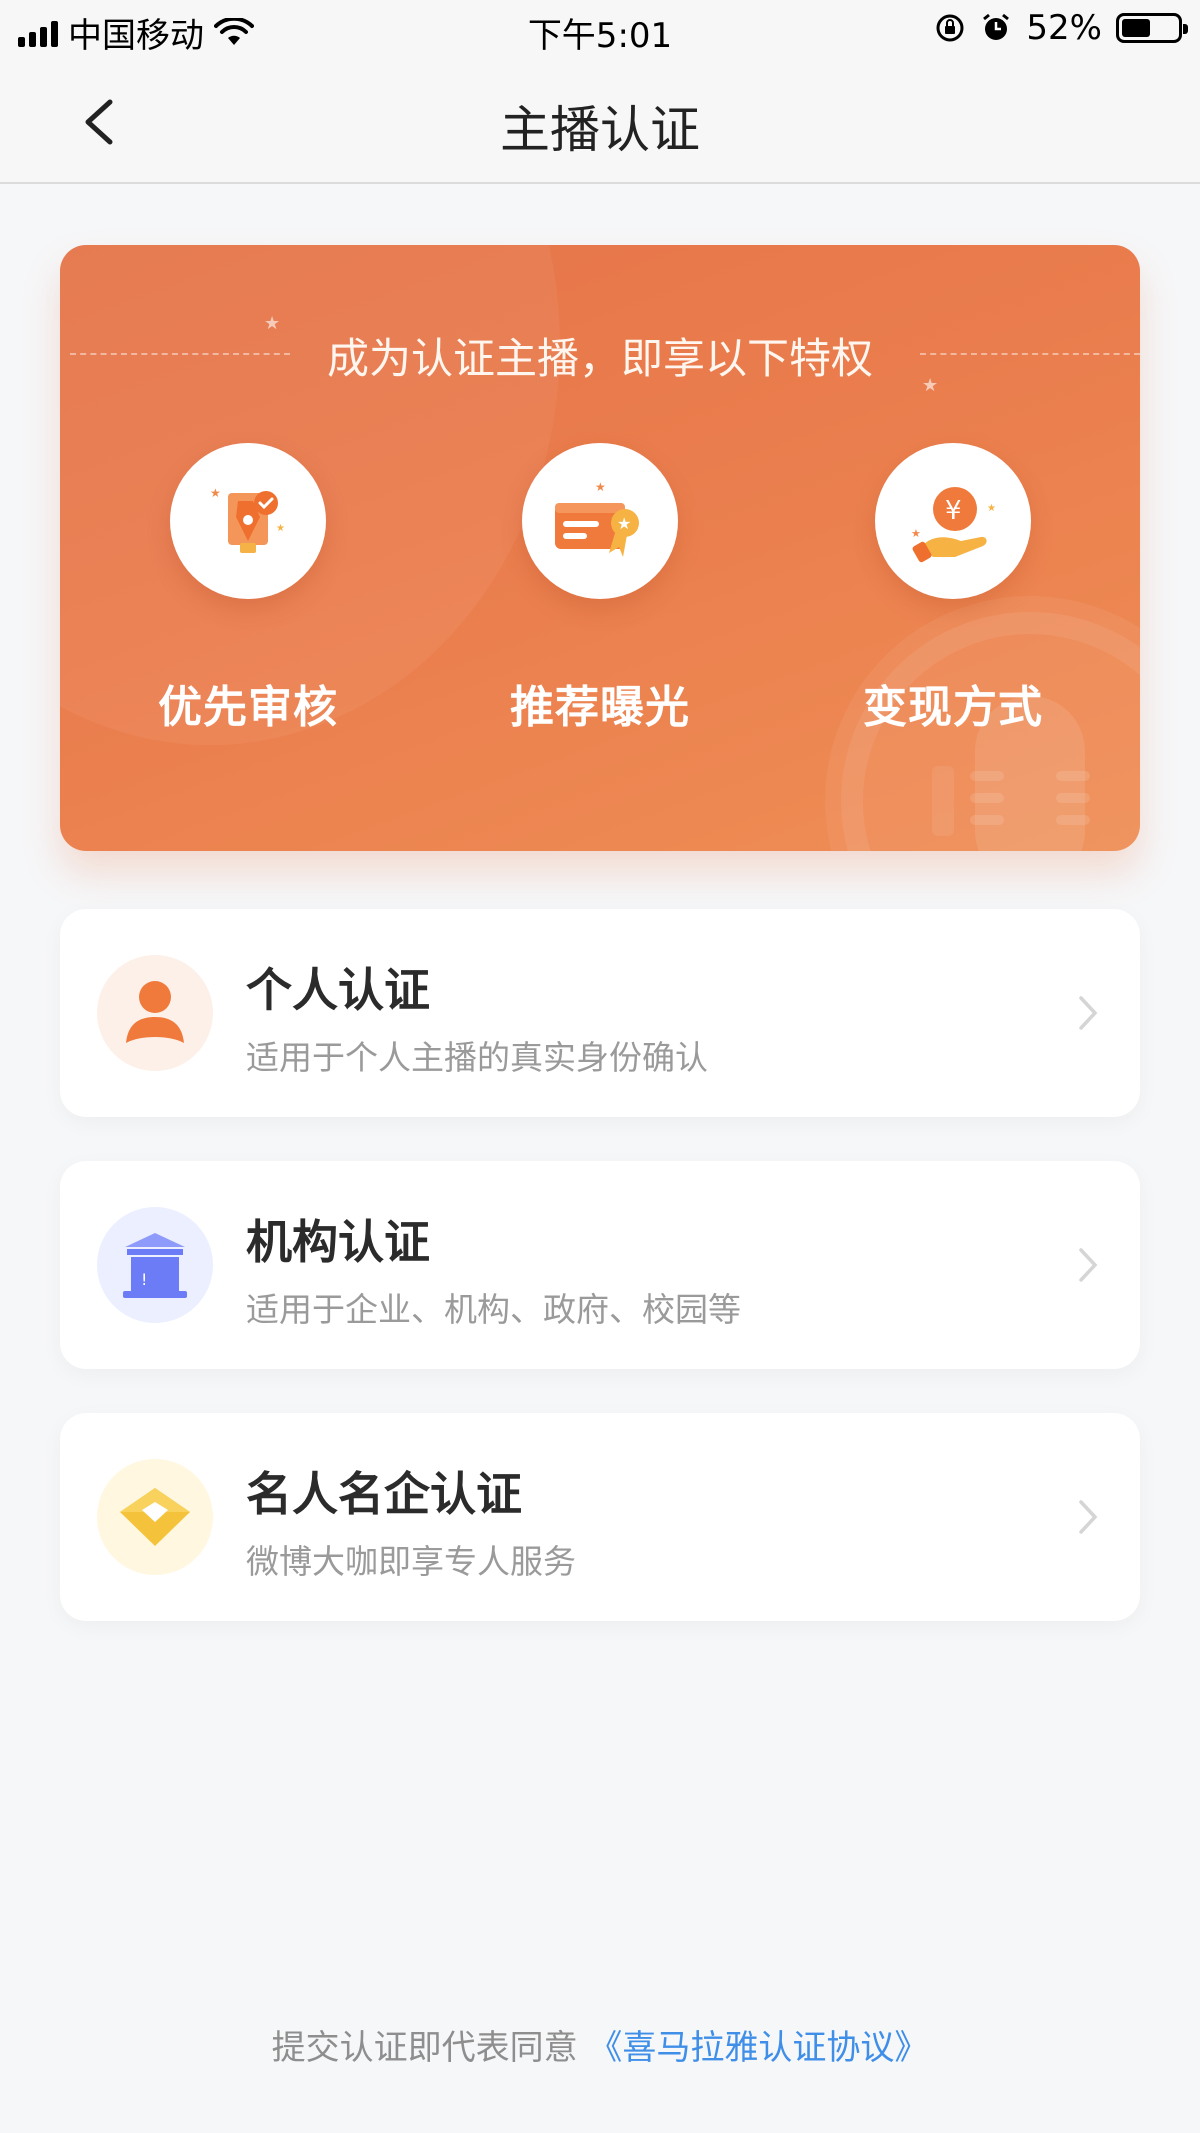  Describe the element at coordinates (996, 26) in the screenshot. I see `alarm-icon` at that location.